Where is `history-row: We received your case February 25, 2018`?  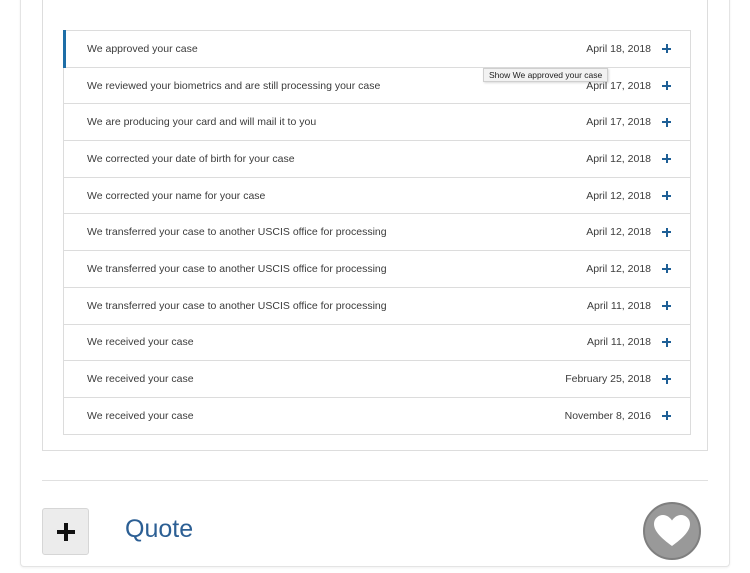 history-row: We received your case February 25, 2018 is located at coordinates (377, 379).